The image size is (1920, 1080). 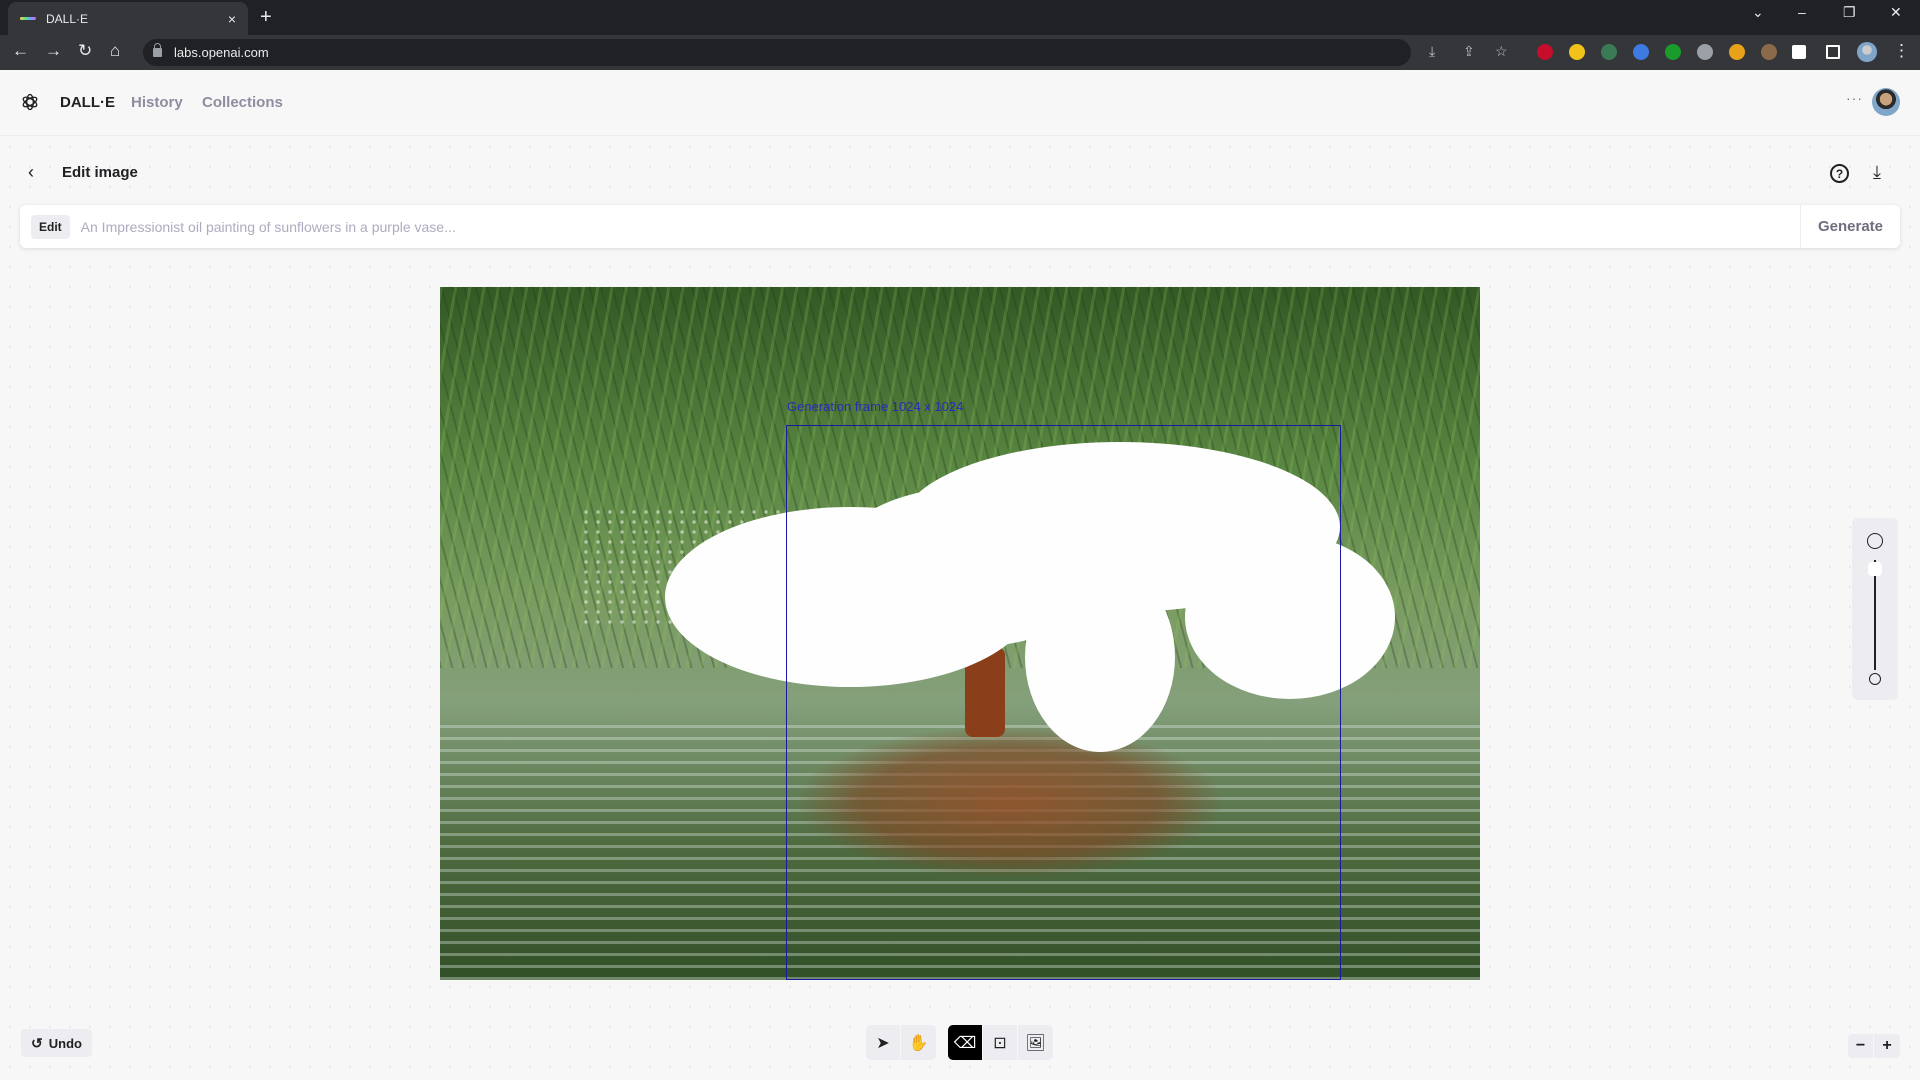 What do you see at coordinates (1705, 52) in the screenshot?
I see `camera-ext-icon` at bounding box center [1705, 52].